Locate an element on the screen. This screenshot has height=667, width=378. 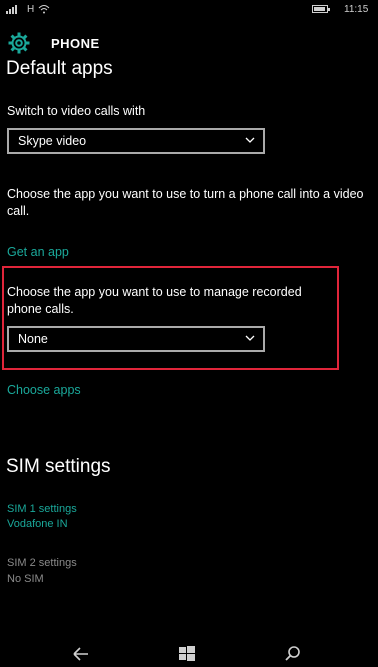
sim2-settings-title: SIM 2 settings is located at coordinates (42, 563).